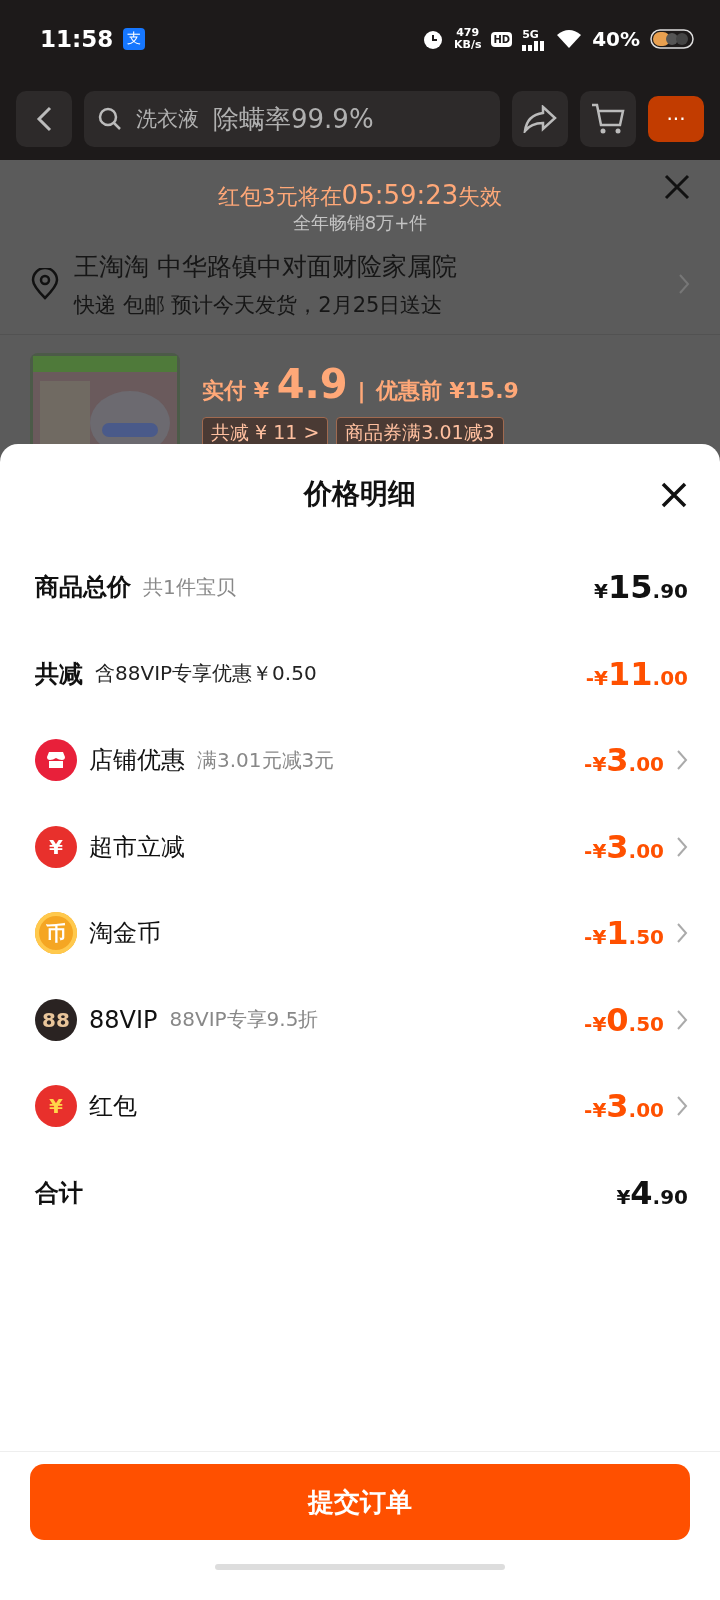 This screenshot has width=720, height=1600. What do you see at coordinates (45, 284) in the screenshot?
I see `location-pin-icon` at bounding box center [45, 284].